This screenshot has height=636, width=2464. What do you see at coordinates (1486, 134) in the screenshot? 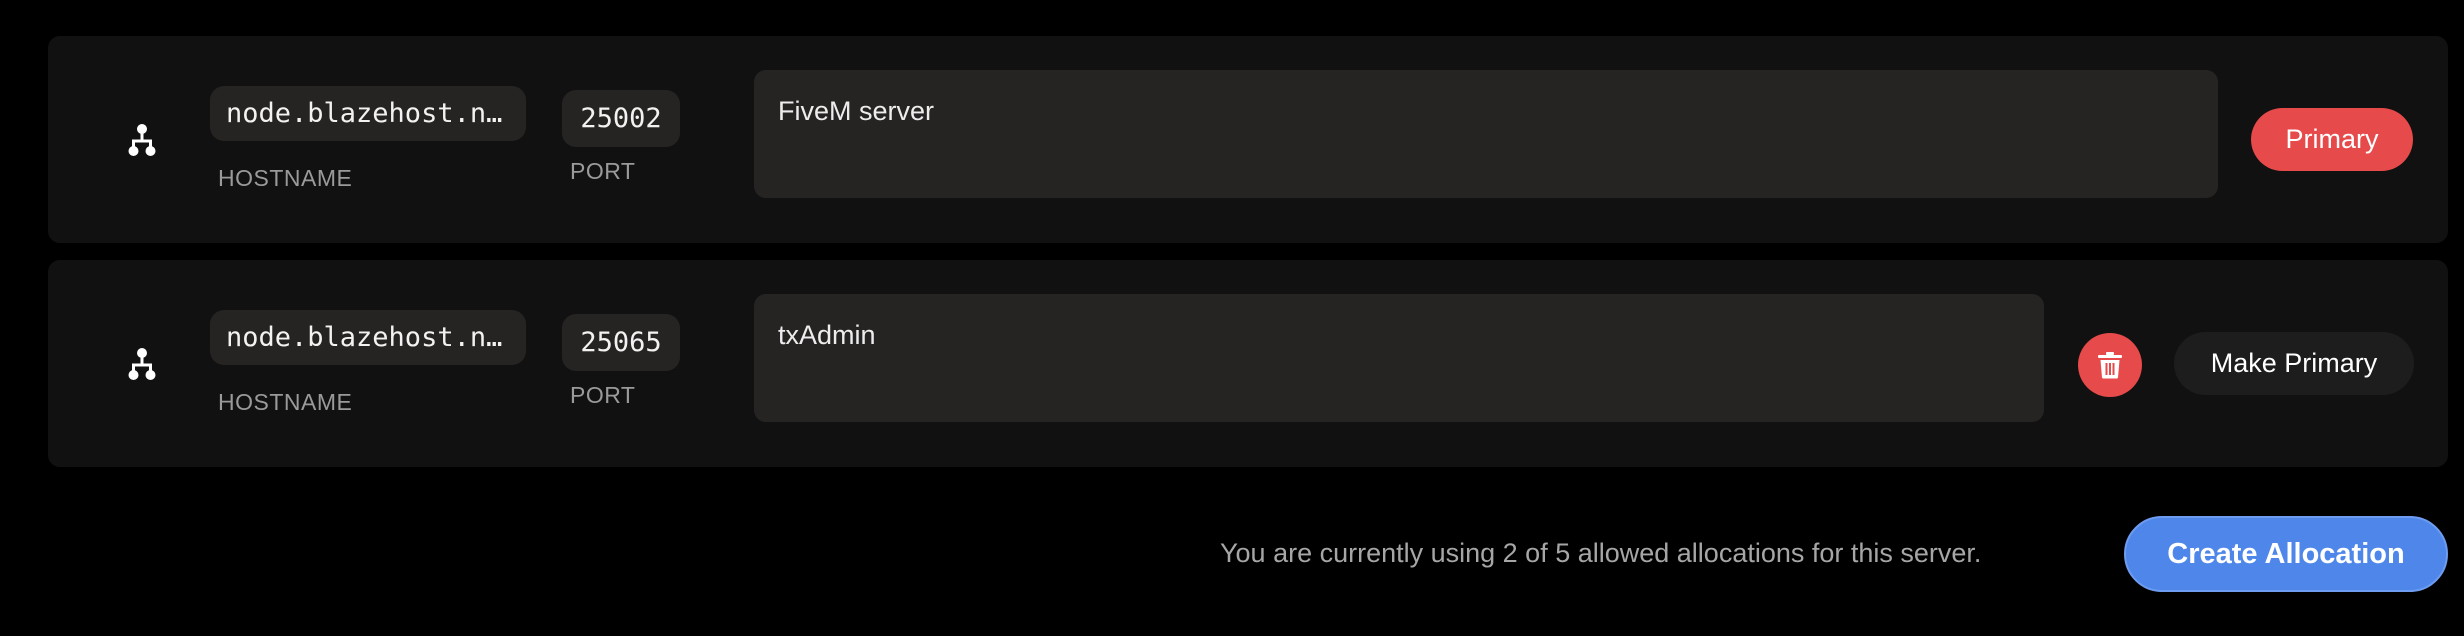
I see `notes-input: FiveM server` at bounding box center [1486, 134].